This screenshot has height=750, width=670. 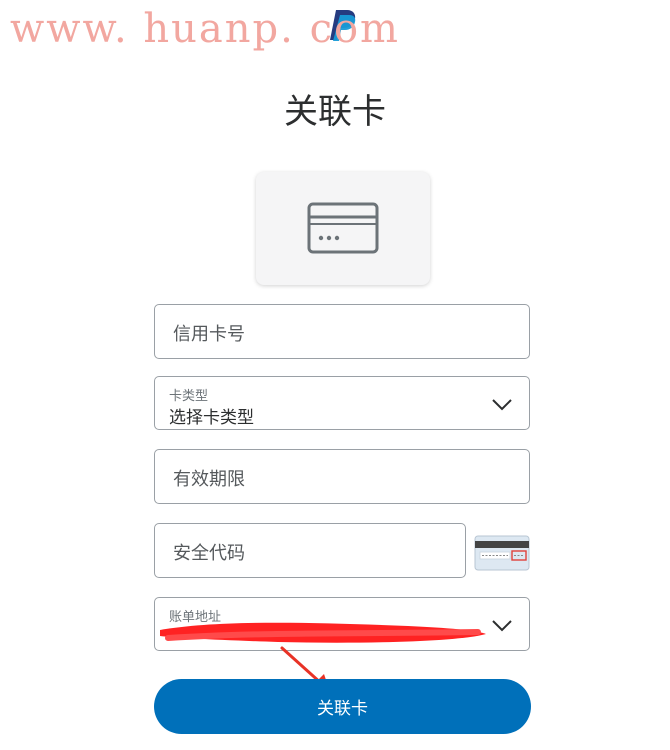 What do you see at coordinates (211, 418) in the screenshot?
I see `card-type-value: 选择卡类型` at bounding box center [211, 418].